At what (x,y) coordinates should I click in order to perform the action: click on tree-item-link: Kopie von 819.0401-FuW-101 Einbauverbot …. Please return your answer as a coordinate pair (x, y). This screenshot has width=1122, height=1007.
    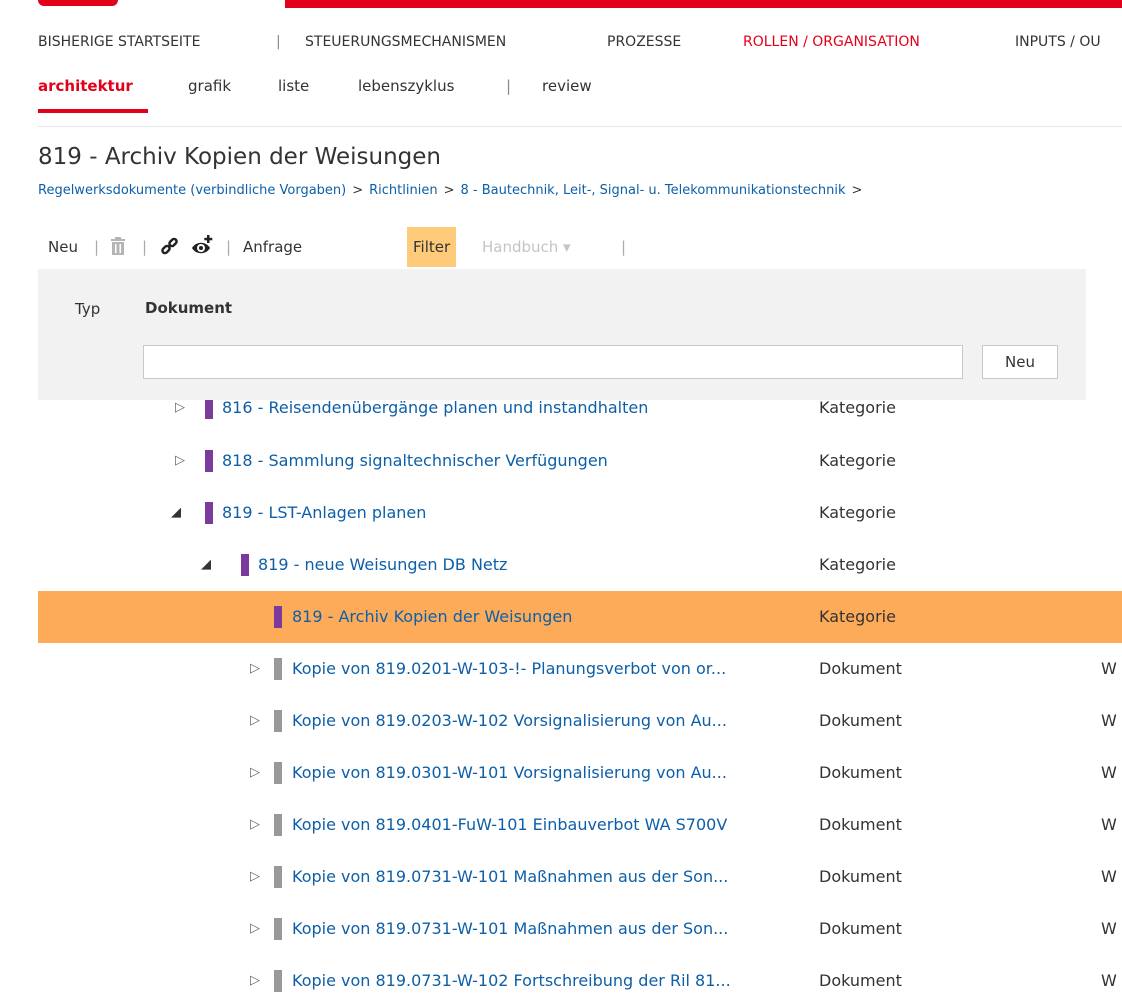
    Looking at the image, I should click on (509, 825).